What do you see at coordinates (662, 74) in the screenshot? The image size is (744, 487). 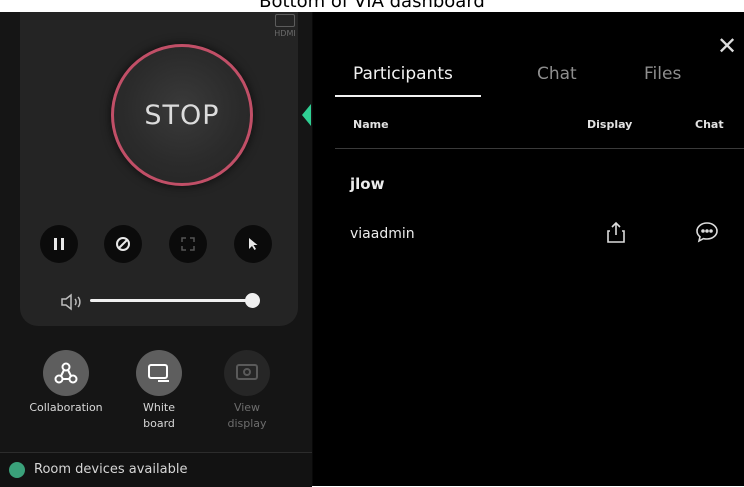 I see `tab-files: Files` at bounding box center [662, 74].